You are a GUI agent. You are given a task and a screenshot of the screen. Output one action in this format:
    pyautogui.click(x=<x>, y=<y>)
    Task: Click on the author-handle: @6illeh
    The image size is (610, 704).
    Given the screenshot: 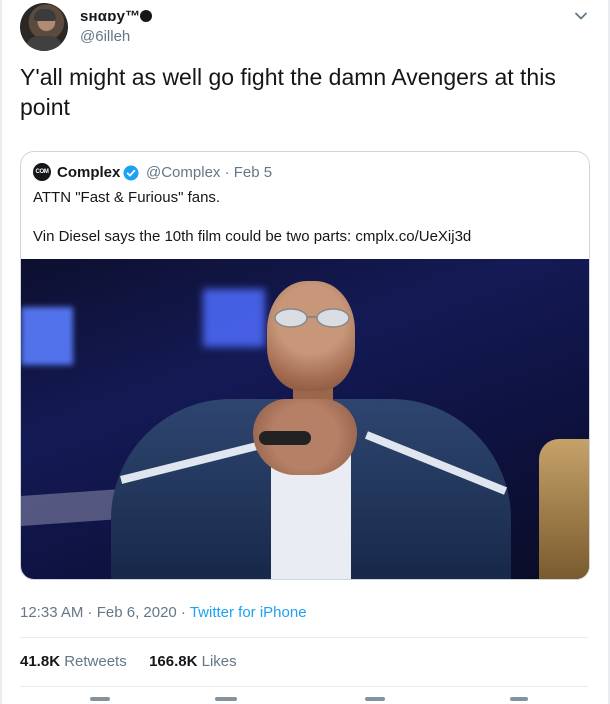 What is the action you would take?
    pyautogui.click(x=105, y=36)
    